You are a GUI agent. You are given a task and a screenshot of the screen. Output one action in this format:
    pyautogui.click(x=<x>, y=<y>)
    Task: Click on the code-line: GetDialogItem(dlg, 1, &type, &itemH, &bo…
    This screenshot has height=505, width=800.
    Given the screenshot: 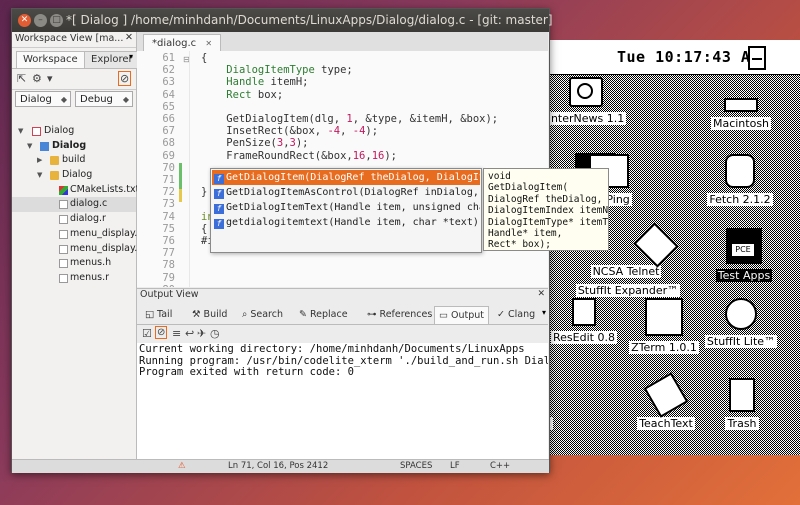 What is the action you would take?
    pyautogui.click(x=349, y=119)
    